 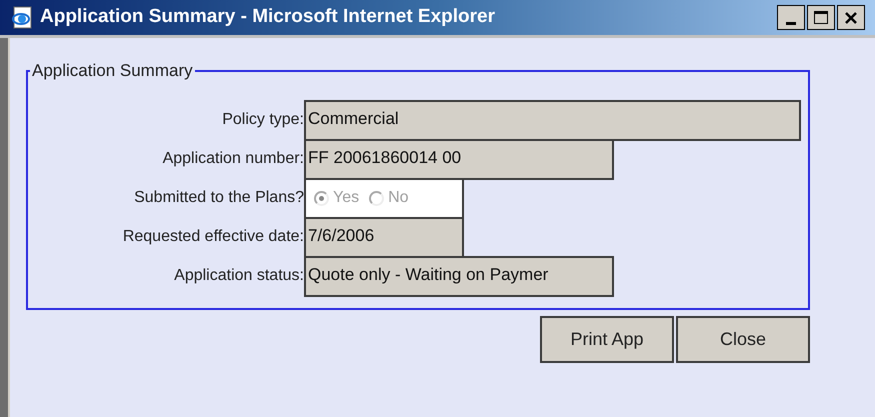 I want to click on readonly-field: Quote only - Waiting on Paymer, so click(x=459, y=276).